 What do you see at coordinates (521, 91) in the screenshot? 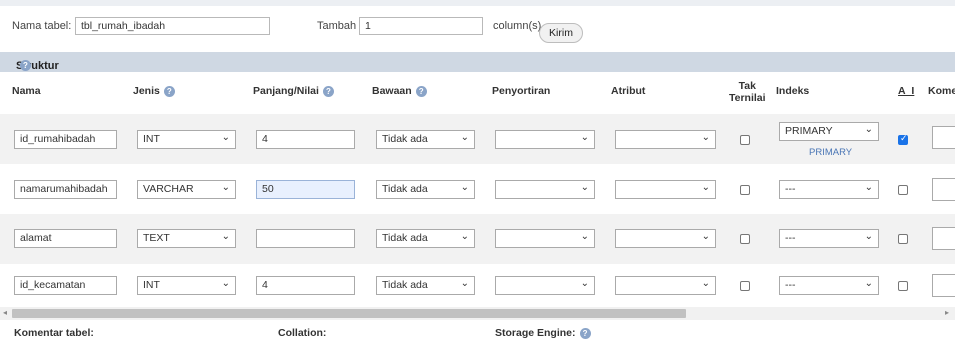
I see `header-collation: Penyortiran` at bounding box center [521, 91].